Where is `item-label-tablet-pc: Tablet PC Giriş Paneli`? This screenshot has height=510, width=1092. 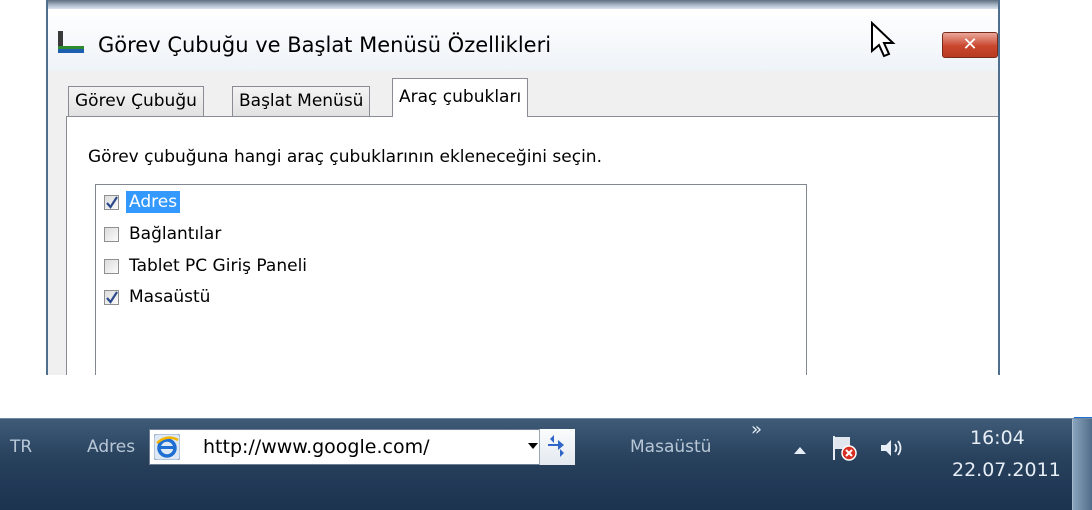 item-label-tablet-pc: Tablet PC Giriş Paneli is located at coordinates (218, 266).